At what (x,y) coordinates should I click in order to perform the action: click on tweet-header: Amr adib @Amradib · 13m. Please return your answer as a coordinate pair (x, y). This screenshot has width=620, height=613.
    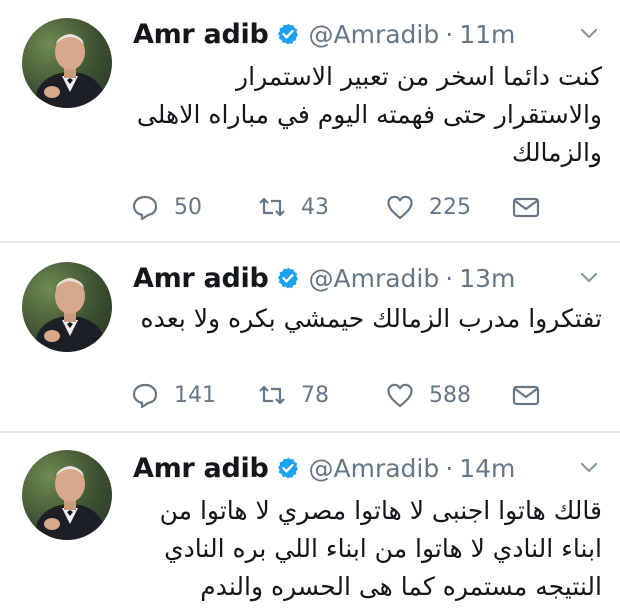
    Looking at the image, I should click on (324, 278).